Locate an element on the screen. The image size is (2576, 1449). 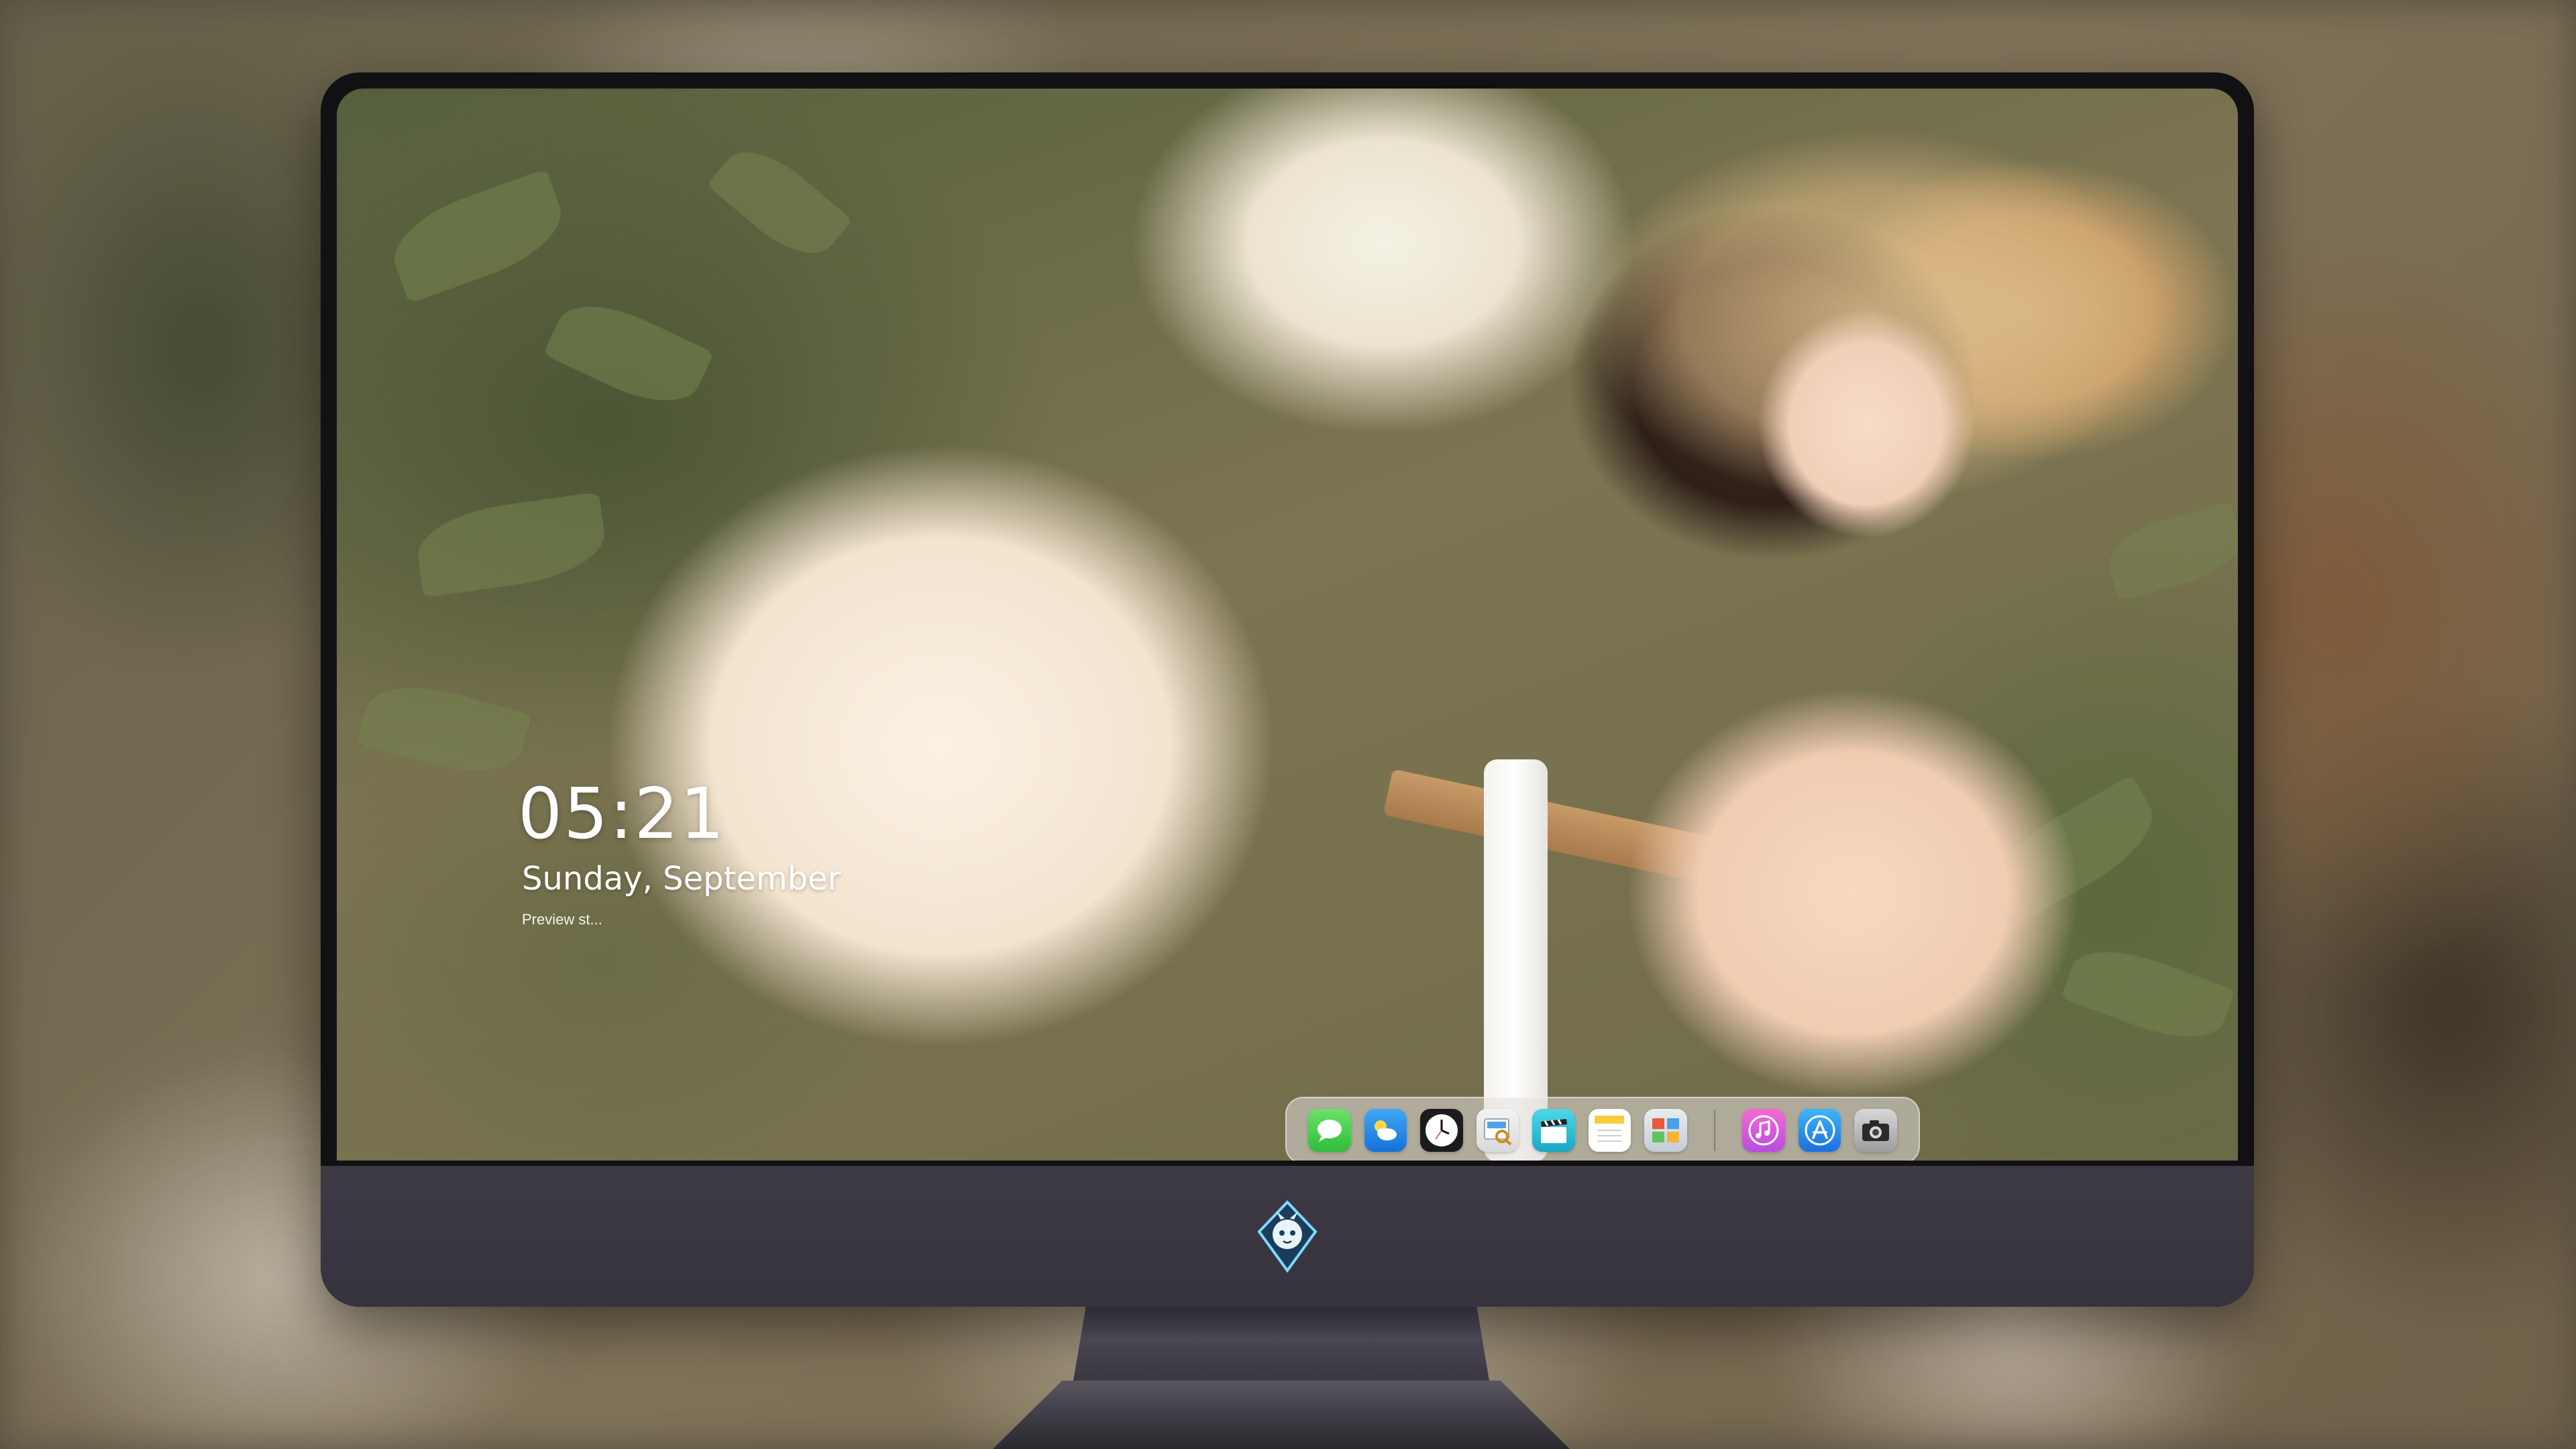
notes-icon is located at coordinates (1610, 1129).